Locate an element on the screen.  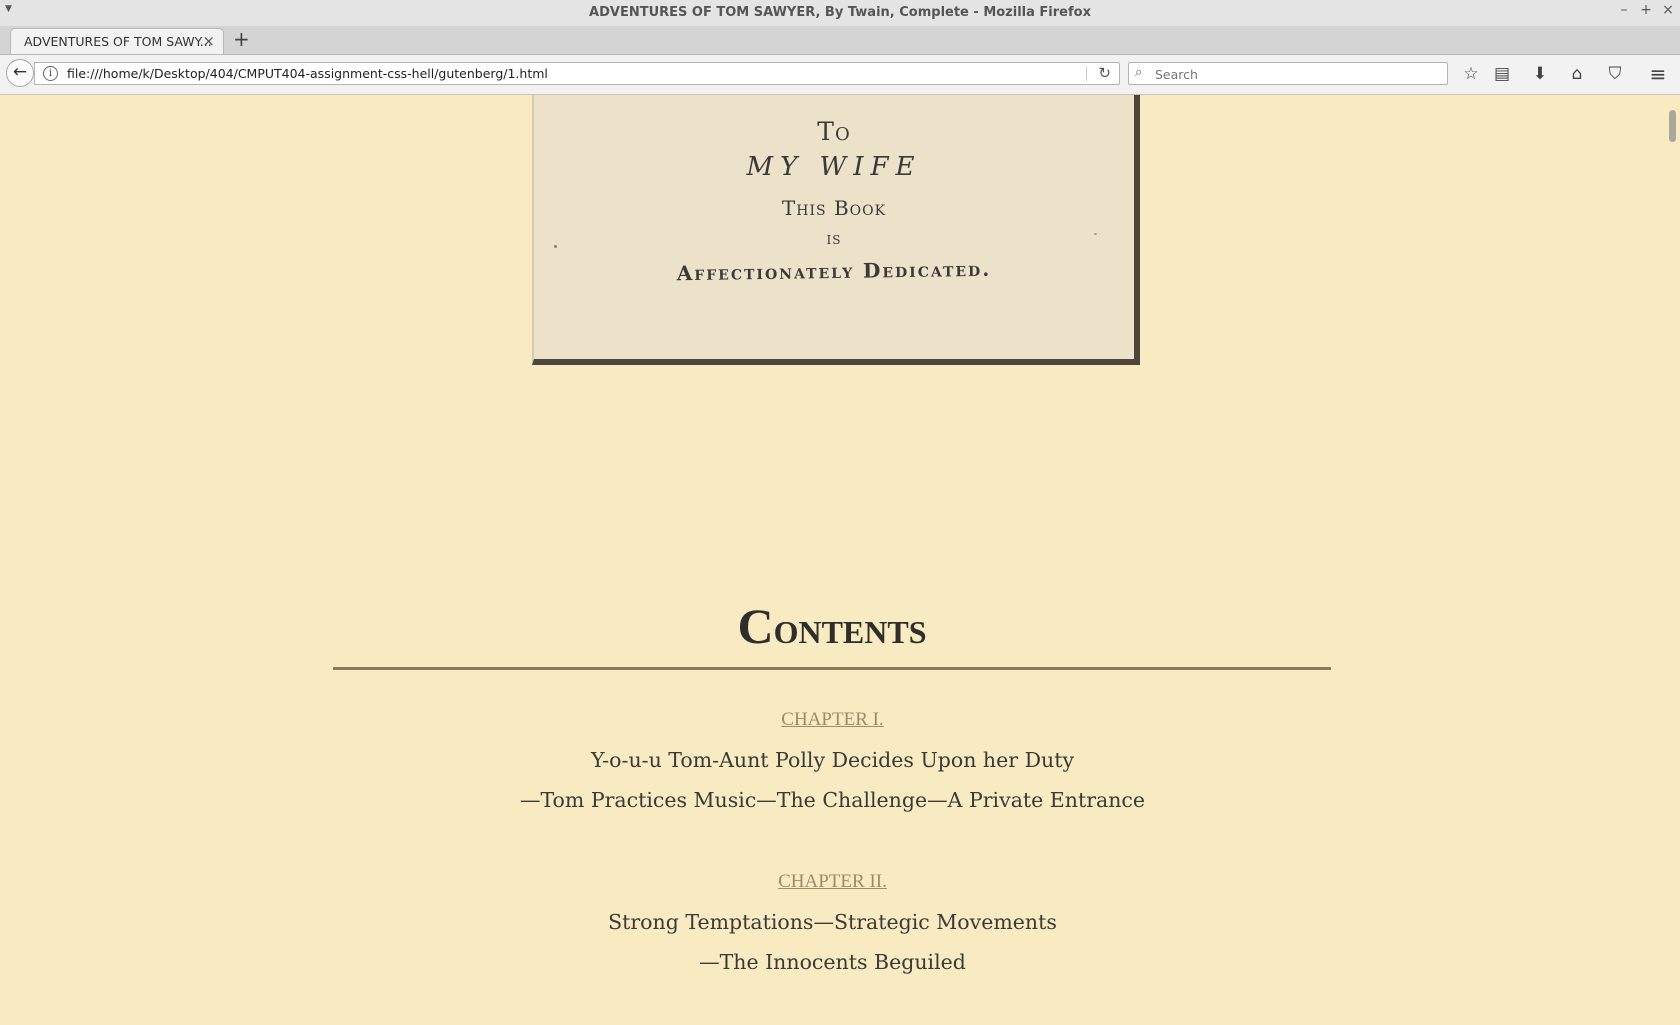
search-icon: ⌕ is located at coordinates (1138, 72).